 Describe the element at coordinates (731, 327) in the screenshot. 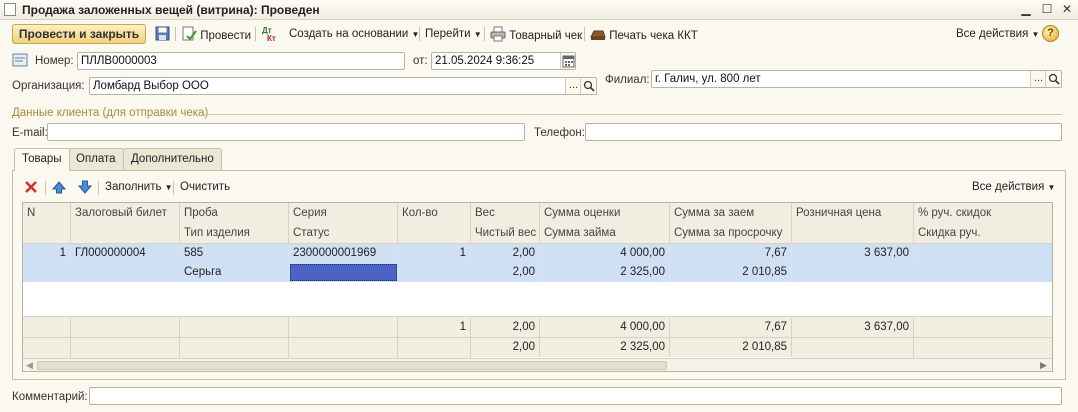

I see `total-loan-fee: 7,67` at that location.